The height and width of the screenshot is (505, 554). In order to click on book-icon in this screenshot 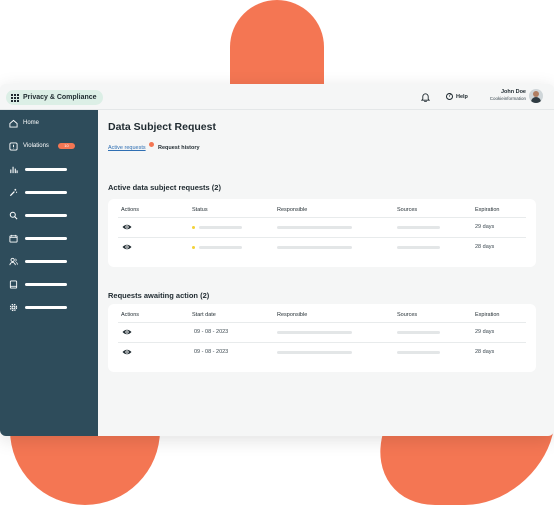, I will do `click(13, 284)`.